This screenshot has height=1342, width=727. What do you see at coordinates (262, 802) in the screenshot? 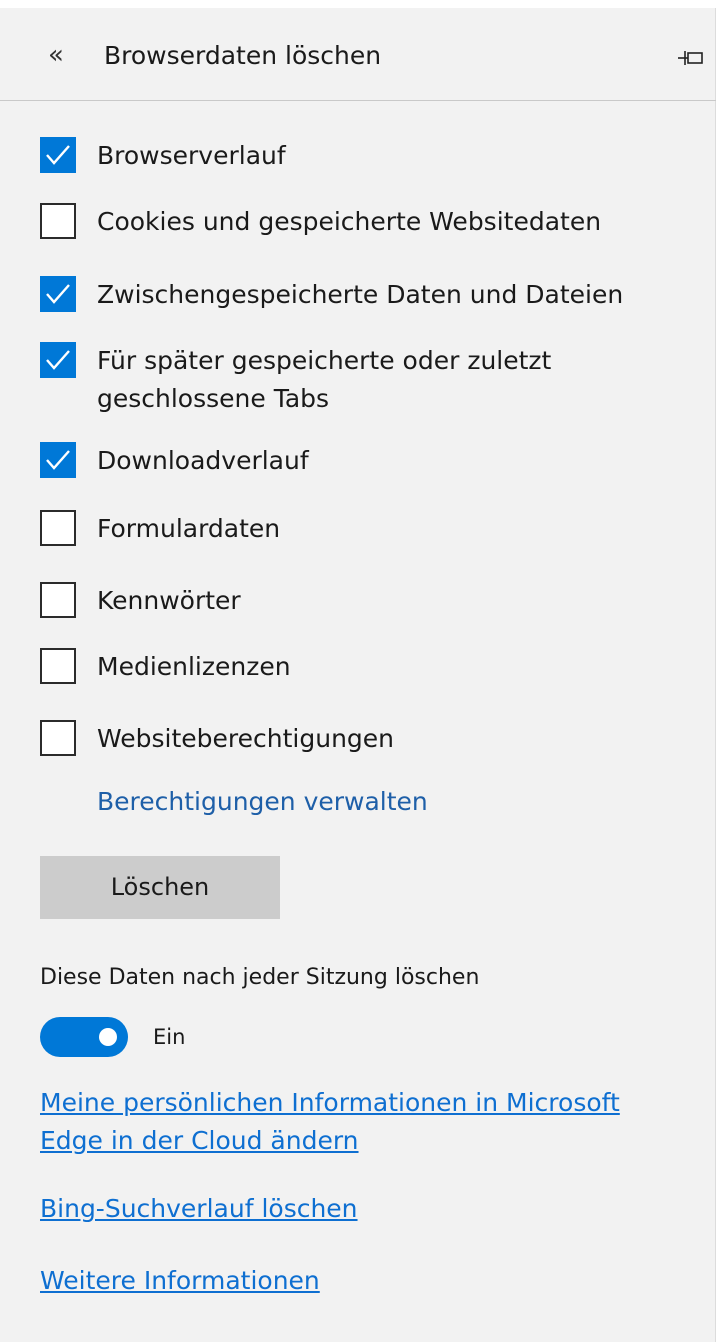
I see `manage-permissions-link: Berechtigungen verwalten` at bounding box center [262, 802].